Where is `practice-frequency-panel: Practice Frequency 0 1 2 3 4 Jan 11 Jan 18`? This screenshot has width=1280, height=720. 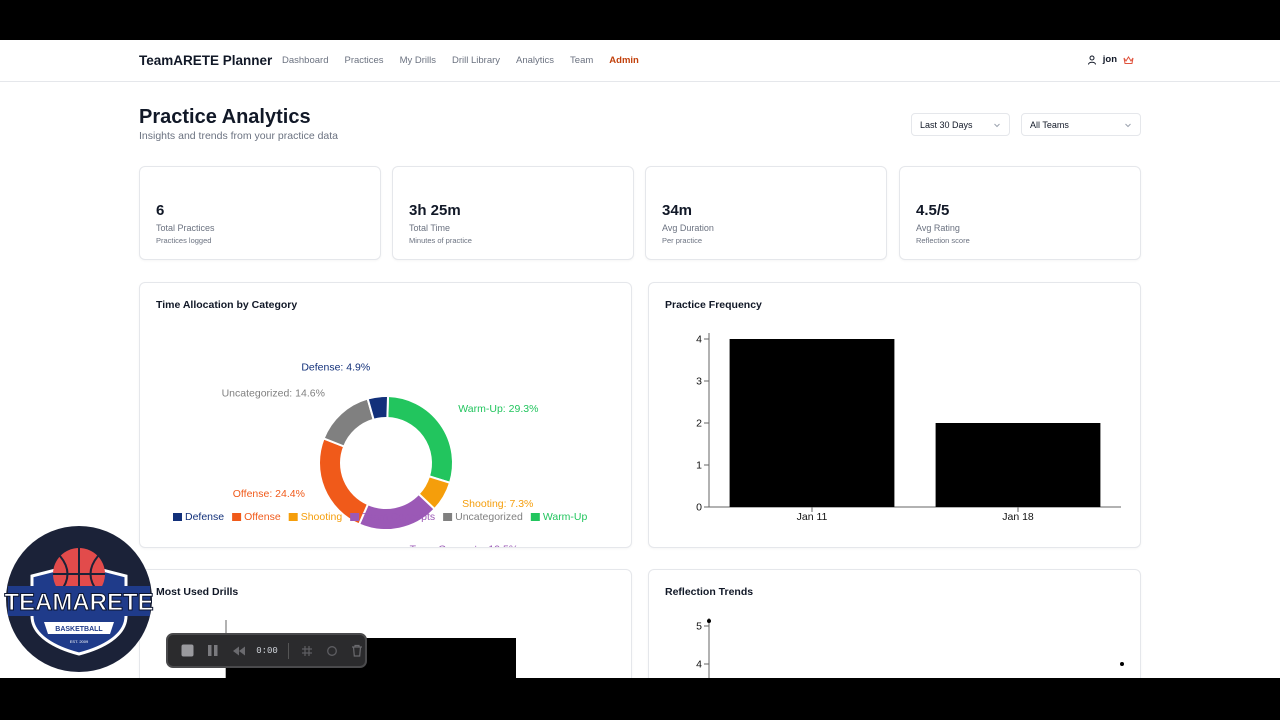 practice-frequency-panel: Practice Frequency 0 1 2 3 4 Jan 11 Jan 18 is located at coordinates (894, 415).